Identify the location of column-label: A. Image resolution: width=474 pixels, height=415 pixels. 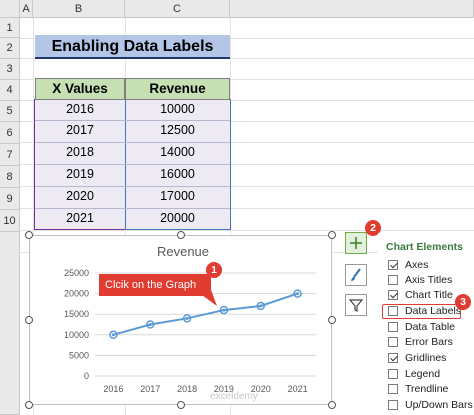
(26, 9).